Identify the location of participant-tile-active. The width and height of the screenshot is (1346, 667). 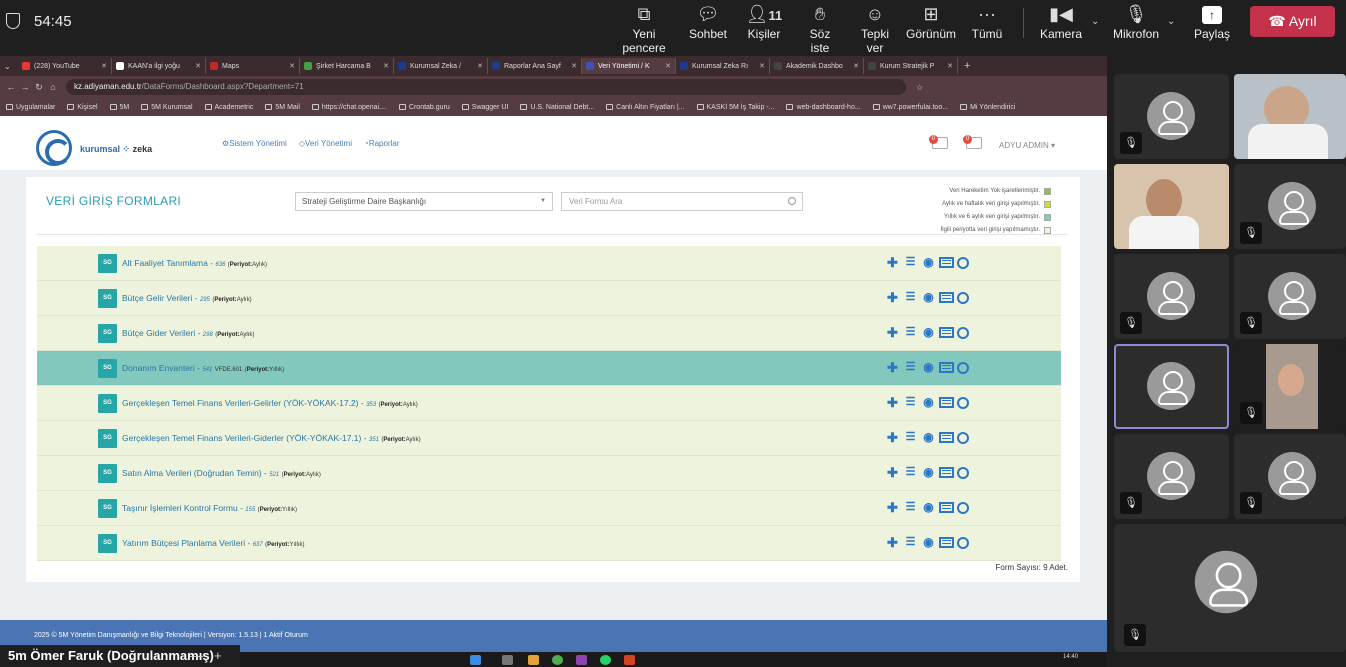
(1171, 386).